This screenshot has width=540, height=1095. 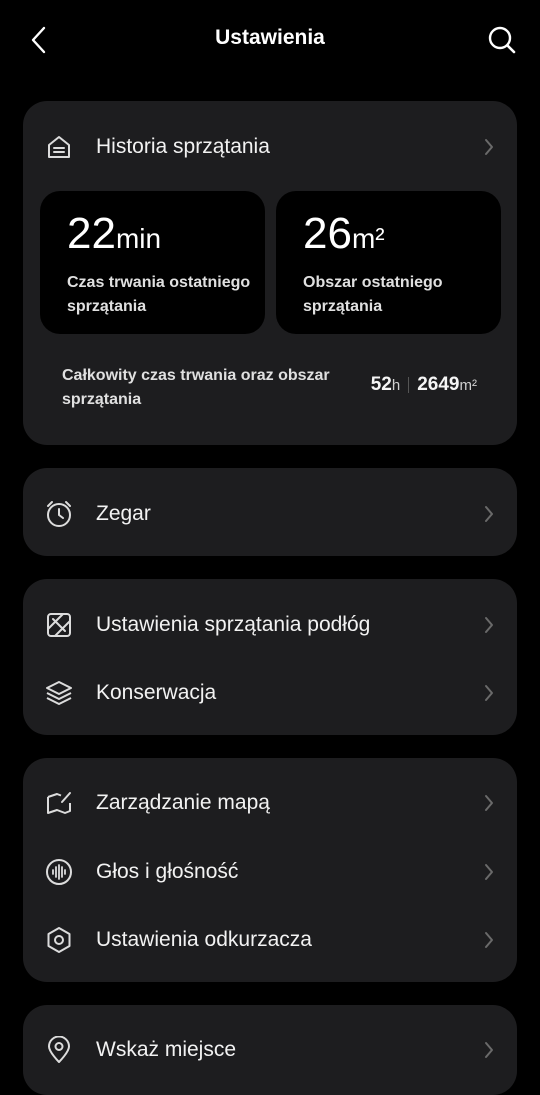 I want to click on search-icon, so click(x=502, y=40).